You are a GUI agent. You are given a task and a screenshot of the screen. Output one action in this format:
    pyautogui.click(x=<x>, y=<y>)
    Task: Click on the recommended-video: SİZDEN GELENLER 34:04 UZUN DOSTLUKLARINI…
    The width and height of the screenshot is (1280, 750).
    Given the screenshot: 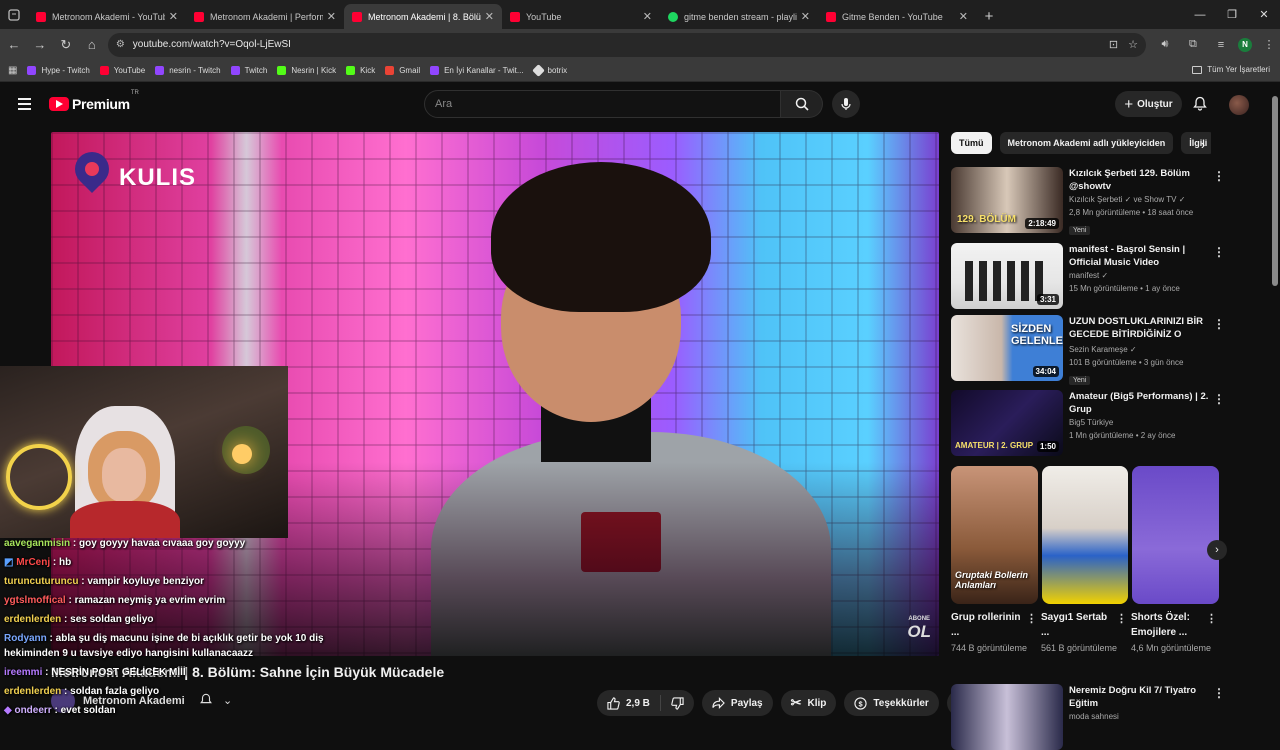 What is the action you would take?
    pyautogui.click(x=1101, y=351)
    